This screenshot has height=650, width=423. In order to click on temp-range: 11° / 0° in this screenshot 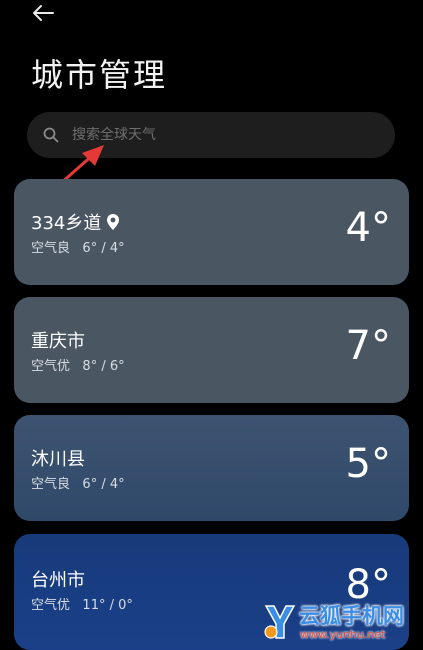, I will do `click(107, 605)`.